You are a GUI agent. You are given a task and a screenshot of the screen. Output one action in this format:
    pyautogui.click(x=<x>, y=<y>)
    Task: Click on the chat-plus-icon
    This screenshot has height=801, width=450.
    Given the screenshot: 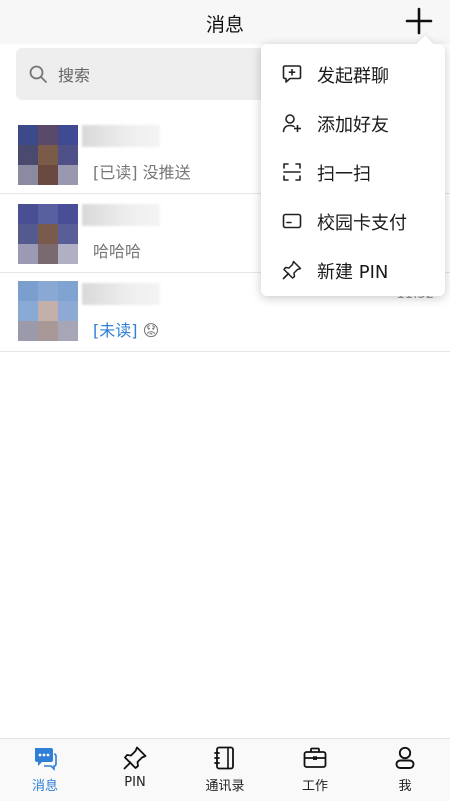 What is the action you would take?
    pyautogui.click(x=292, y=74)
    